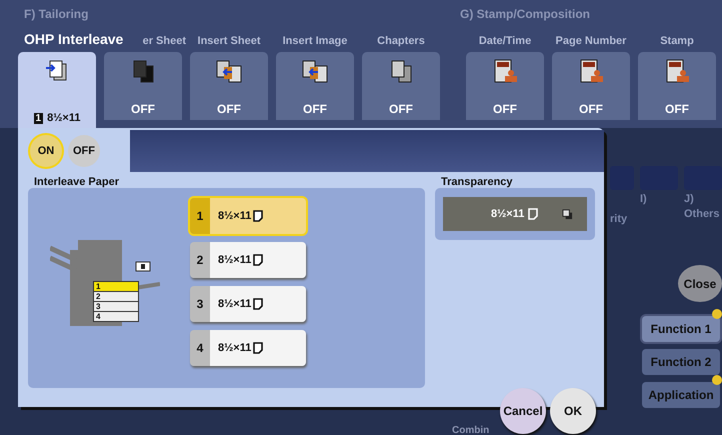  Describe the element at coordinates (573, 411) in the screenshot. I see `ok-button: OK` at that location.